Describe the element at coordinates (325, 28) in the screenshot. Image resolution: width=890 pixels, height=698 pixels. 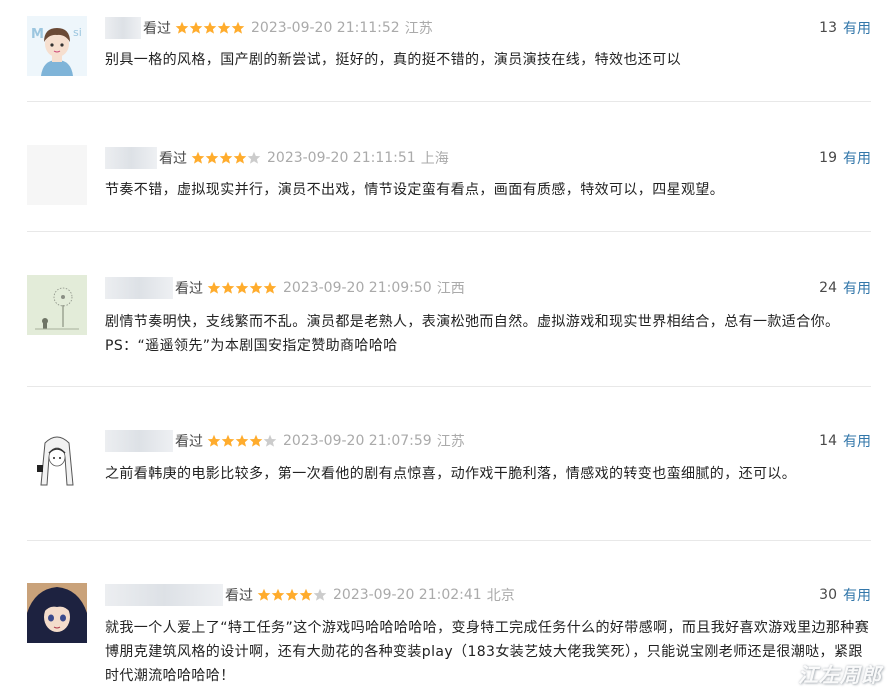
I see `review-time: 2023-09-20 21:11:52` at that location.